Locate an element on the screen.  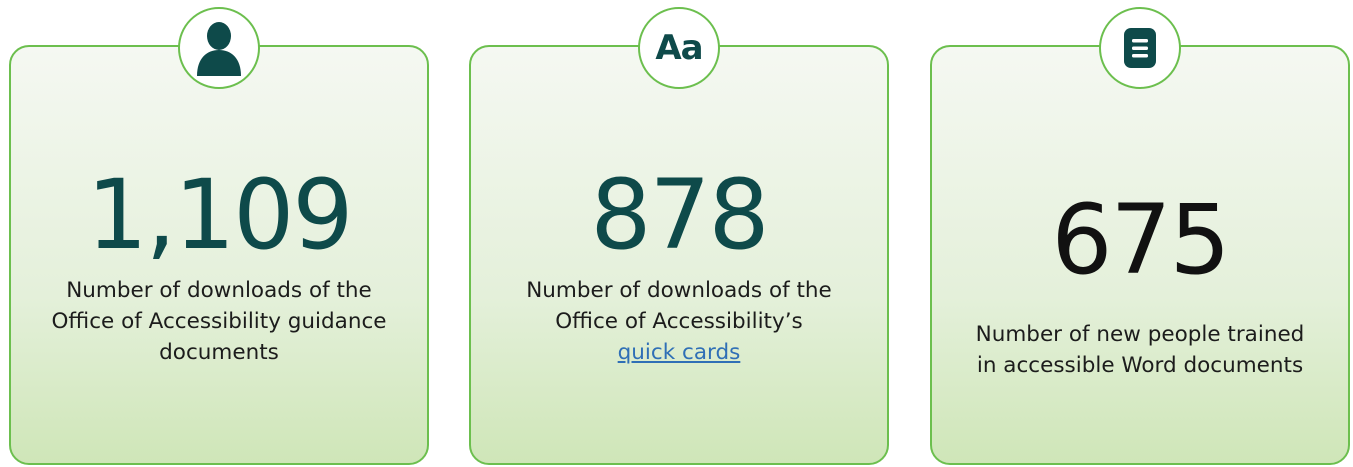
stat-value: 878 is located at coordinates (679, 215).